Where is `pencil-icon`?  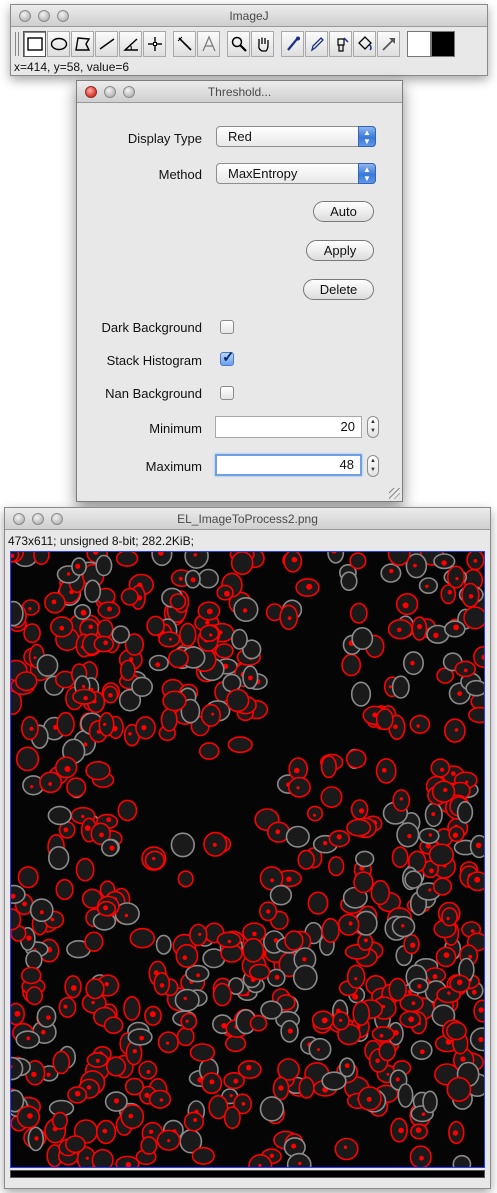 pencil-icon is located at coordinates (317, 44).